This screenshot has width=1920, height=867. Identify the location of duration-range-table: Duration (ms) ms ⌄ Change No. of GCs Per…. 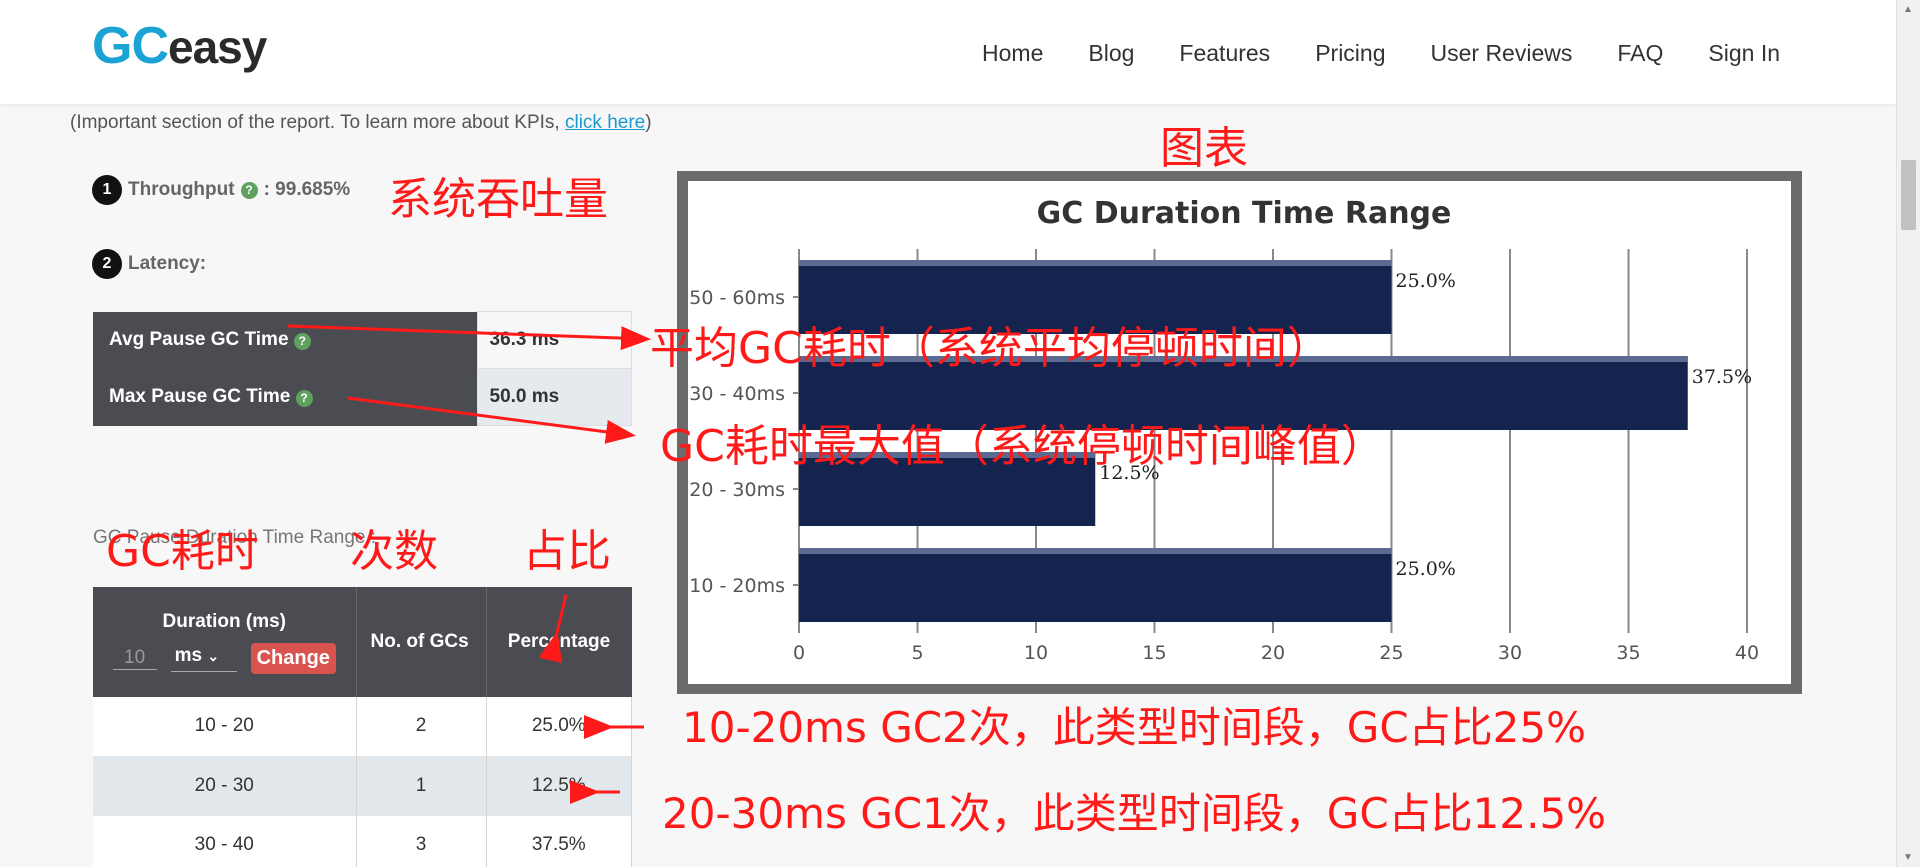
(362, 727).